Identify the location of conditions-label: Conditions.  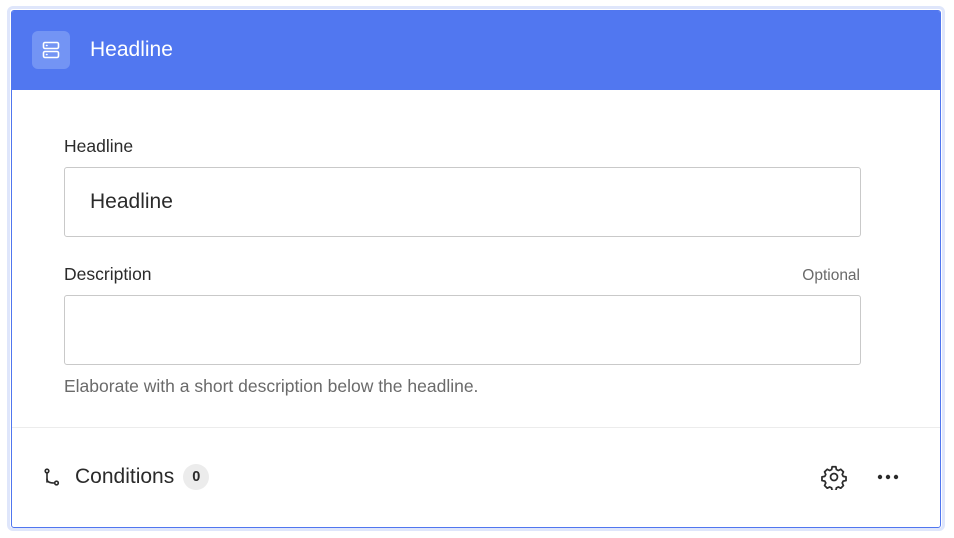
(125, 476).